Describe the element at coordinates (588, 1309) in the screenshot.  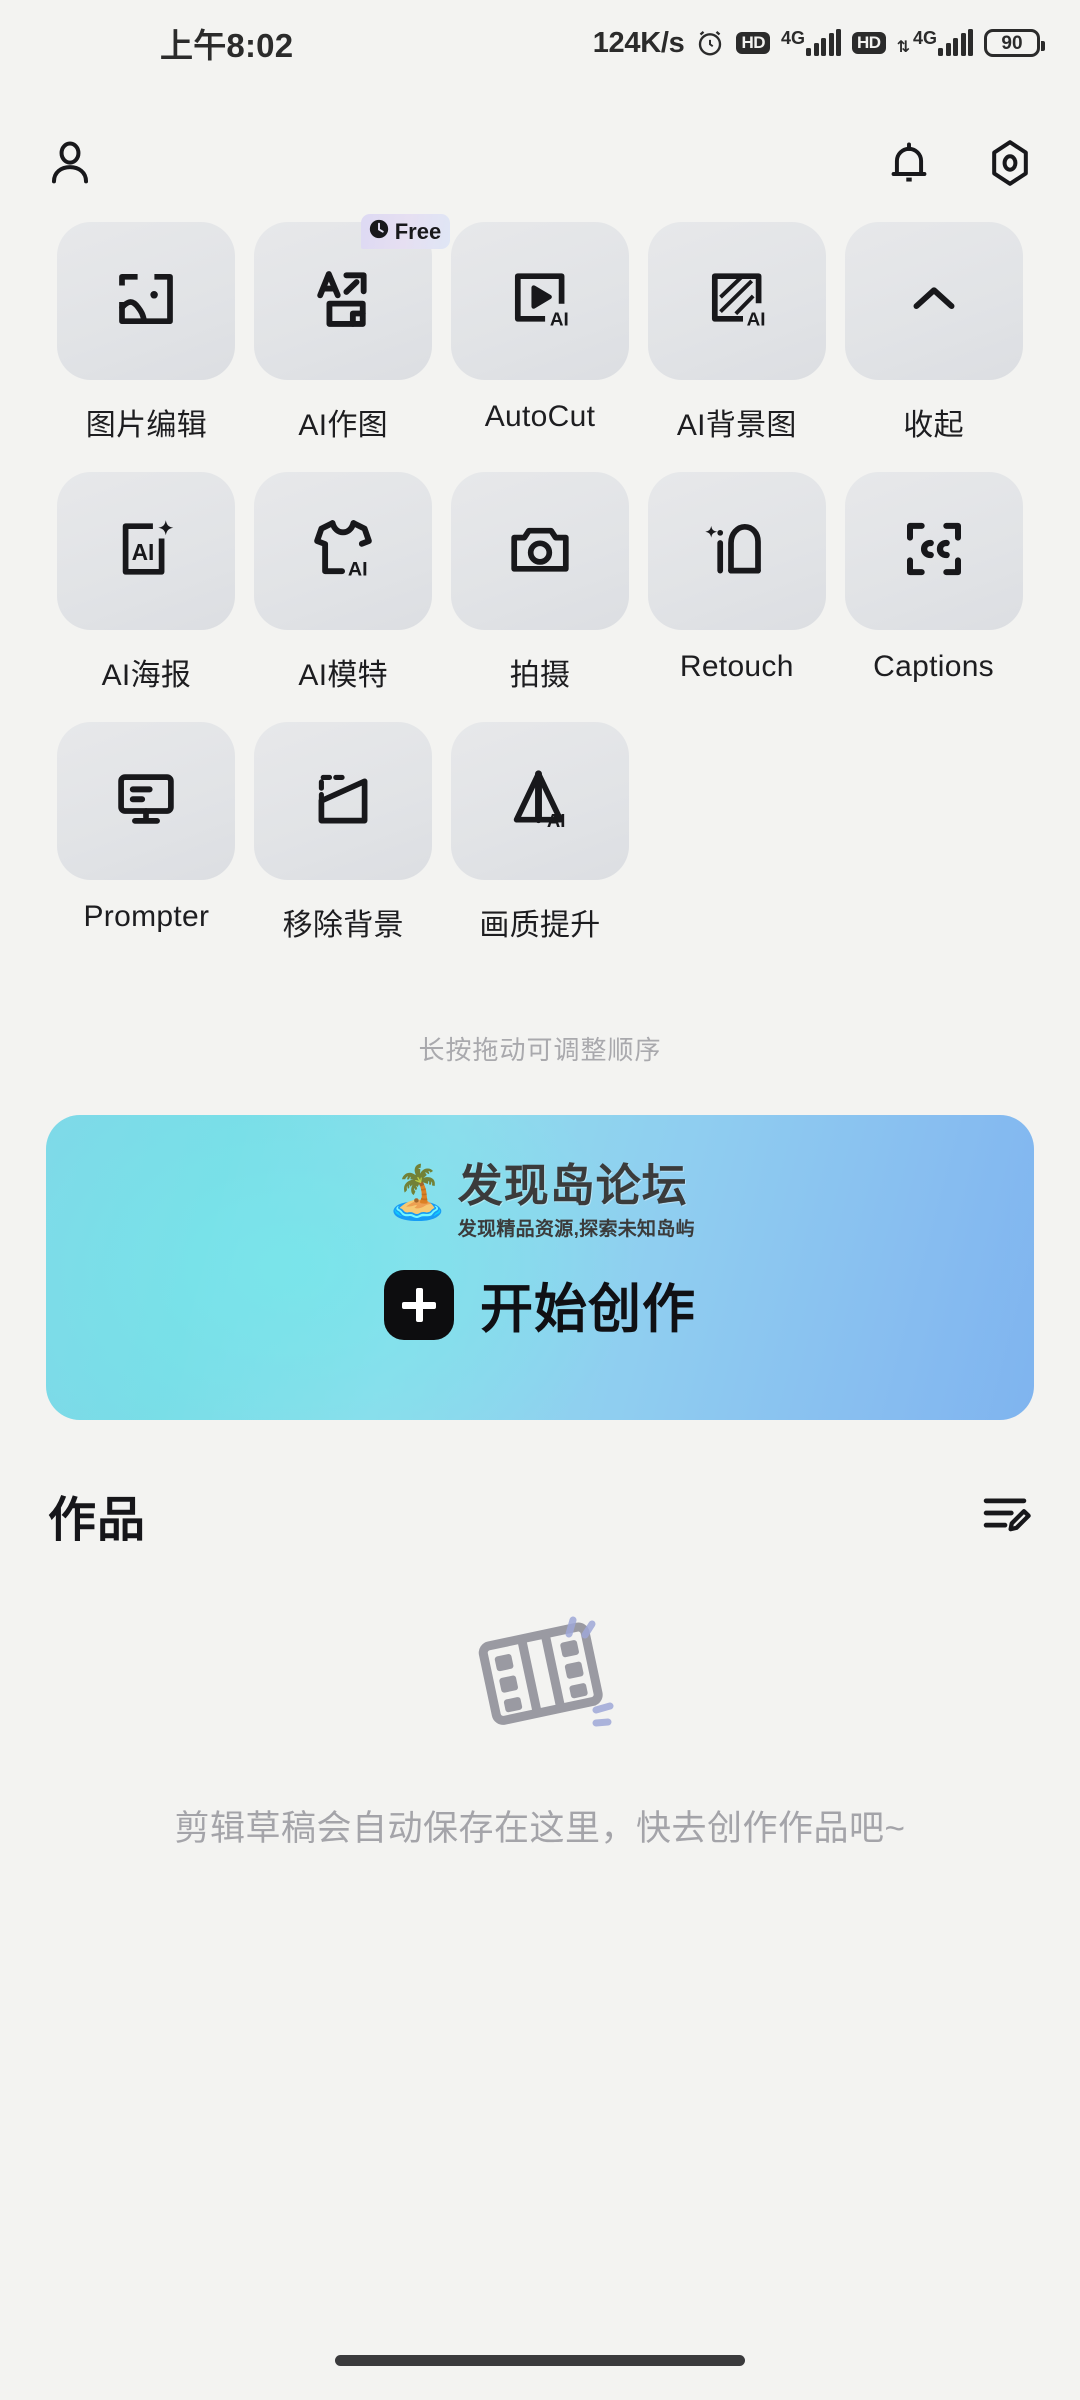
I see `start-creating-label: 开始创作` at that location.